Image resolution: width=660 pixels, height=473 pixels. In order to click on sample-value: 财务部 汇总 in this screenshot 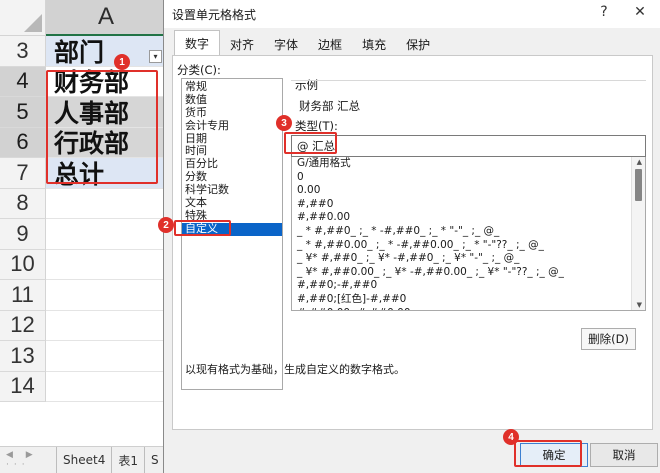, I will do `click(330, 106)`.